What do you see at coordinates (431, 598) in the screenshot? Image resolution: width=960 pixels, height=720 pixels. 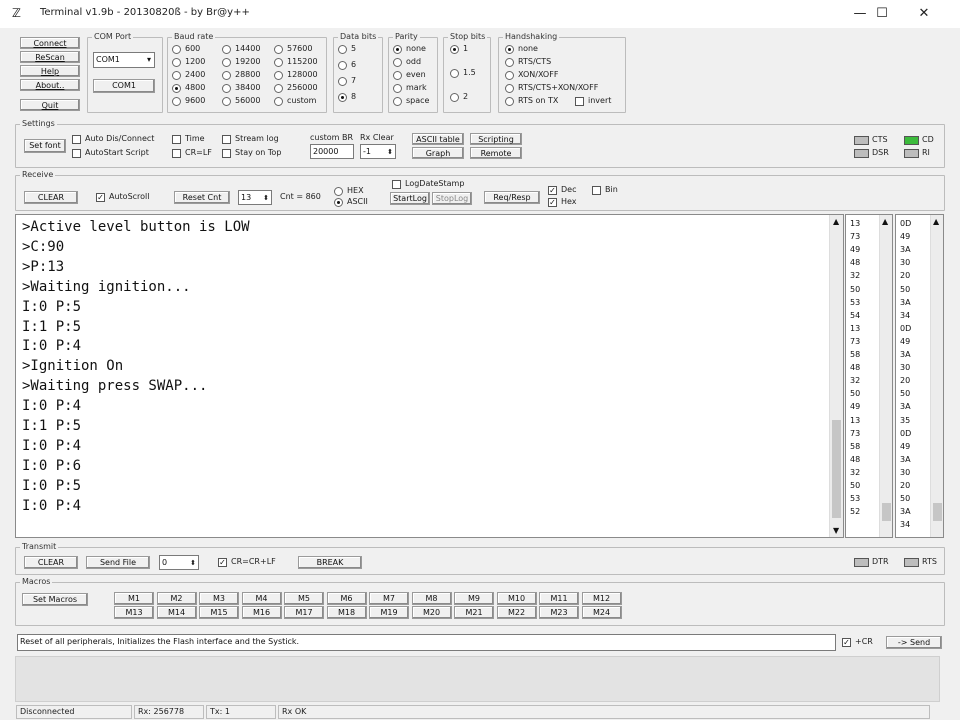 I see `macro-button: M8` at bounding box center [431, 598].